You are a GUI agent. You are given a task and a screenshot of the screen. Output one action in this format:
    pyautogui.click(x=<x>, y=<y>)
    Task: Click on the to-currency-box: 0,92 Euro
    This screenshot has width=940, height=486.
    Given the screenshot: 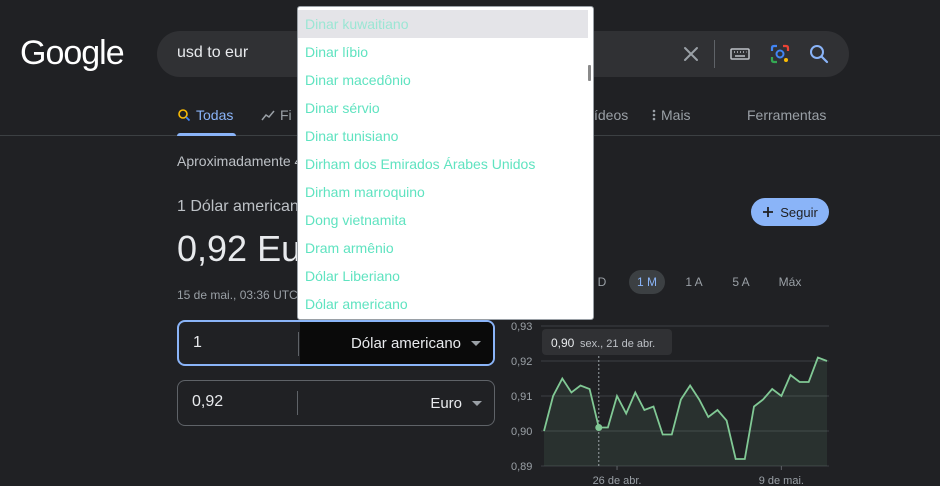 What is the action you would take?
    pyautogui.click(x=336, y=403)
    